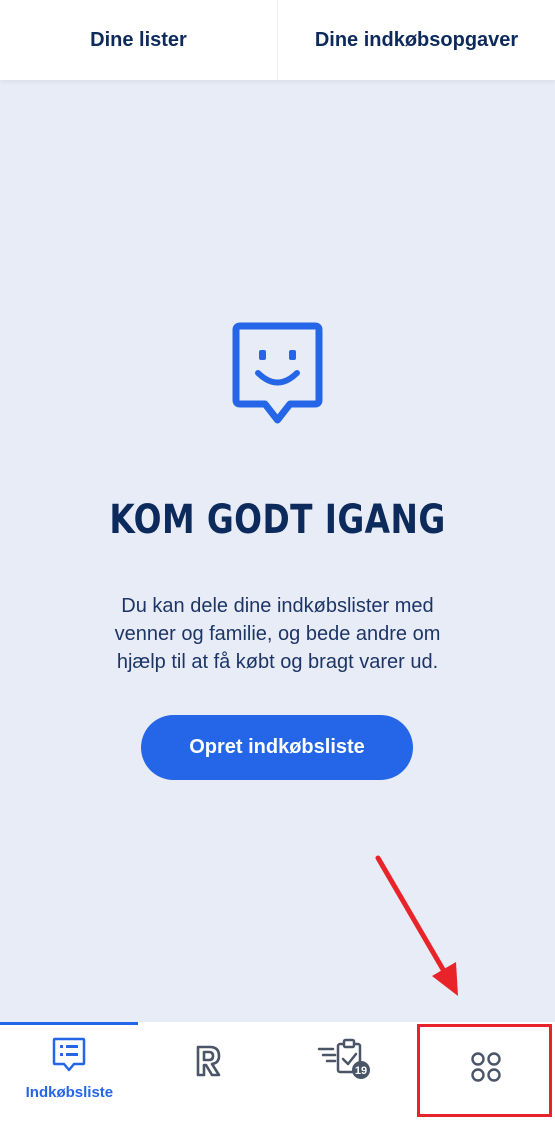 Image resolution: width=555 pixels, height=1130 pixels. What do you see at coordinates (277, 373) in the screenshot?
I see `smiley-chat-icon` at bounding box center [277, 373].